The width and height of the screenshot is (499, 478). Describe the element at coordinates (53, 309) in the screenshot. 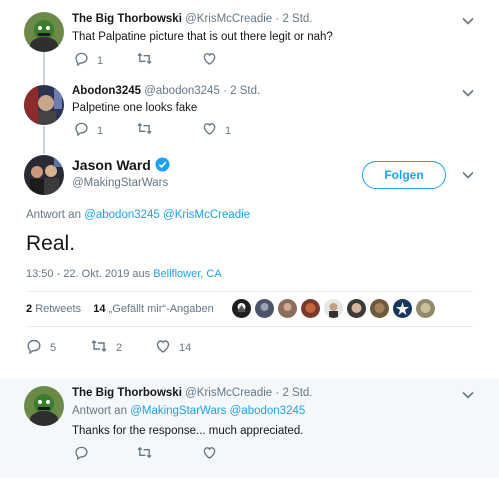

I see `retweets-stat: 2 Retweets` at that location.